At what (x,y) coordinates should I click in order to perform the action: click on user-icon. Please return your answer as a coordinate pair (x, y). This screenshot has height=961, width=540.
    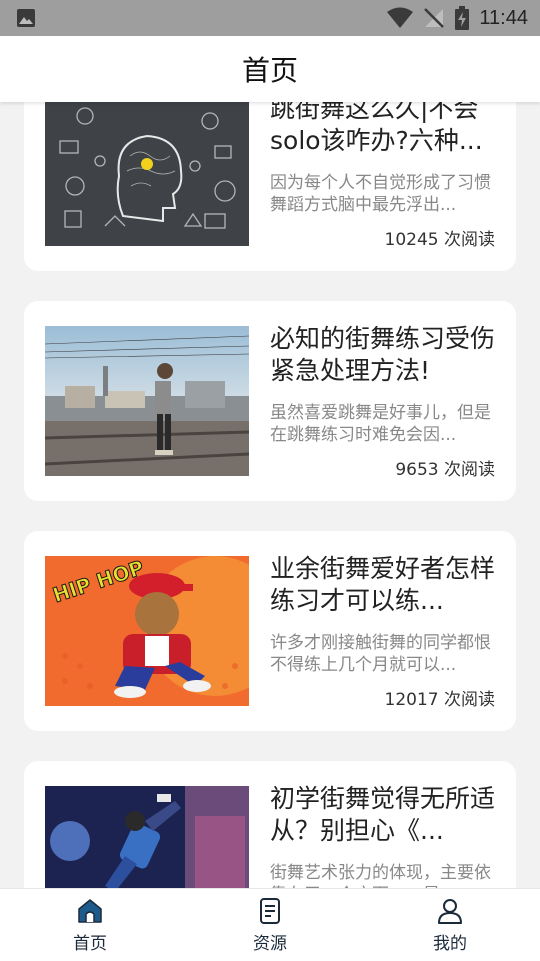
    Looking at the image, I should click on (450, 911).